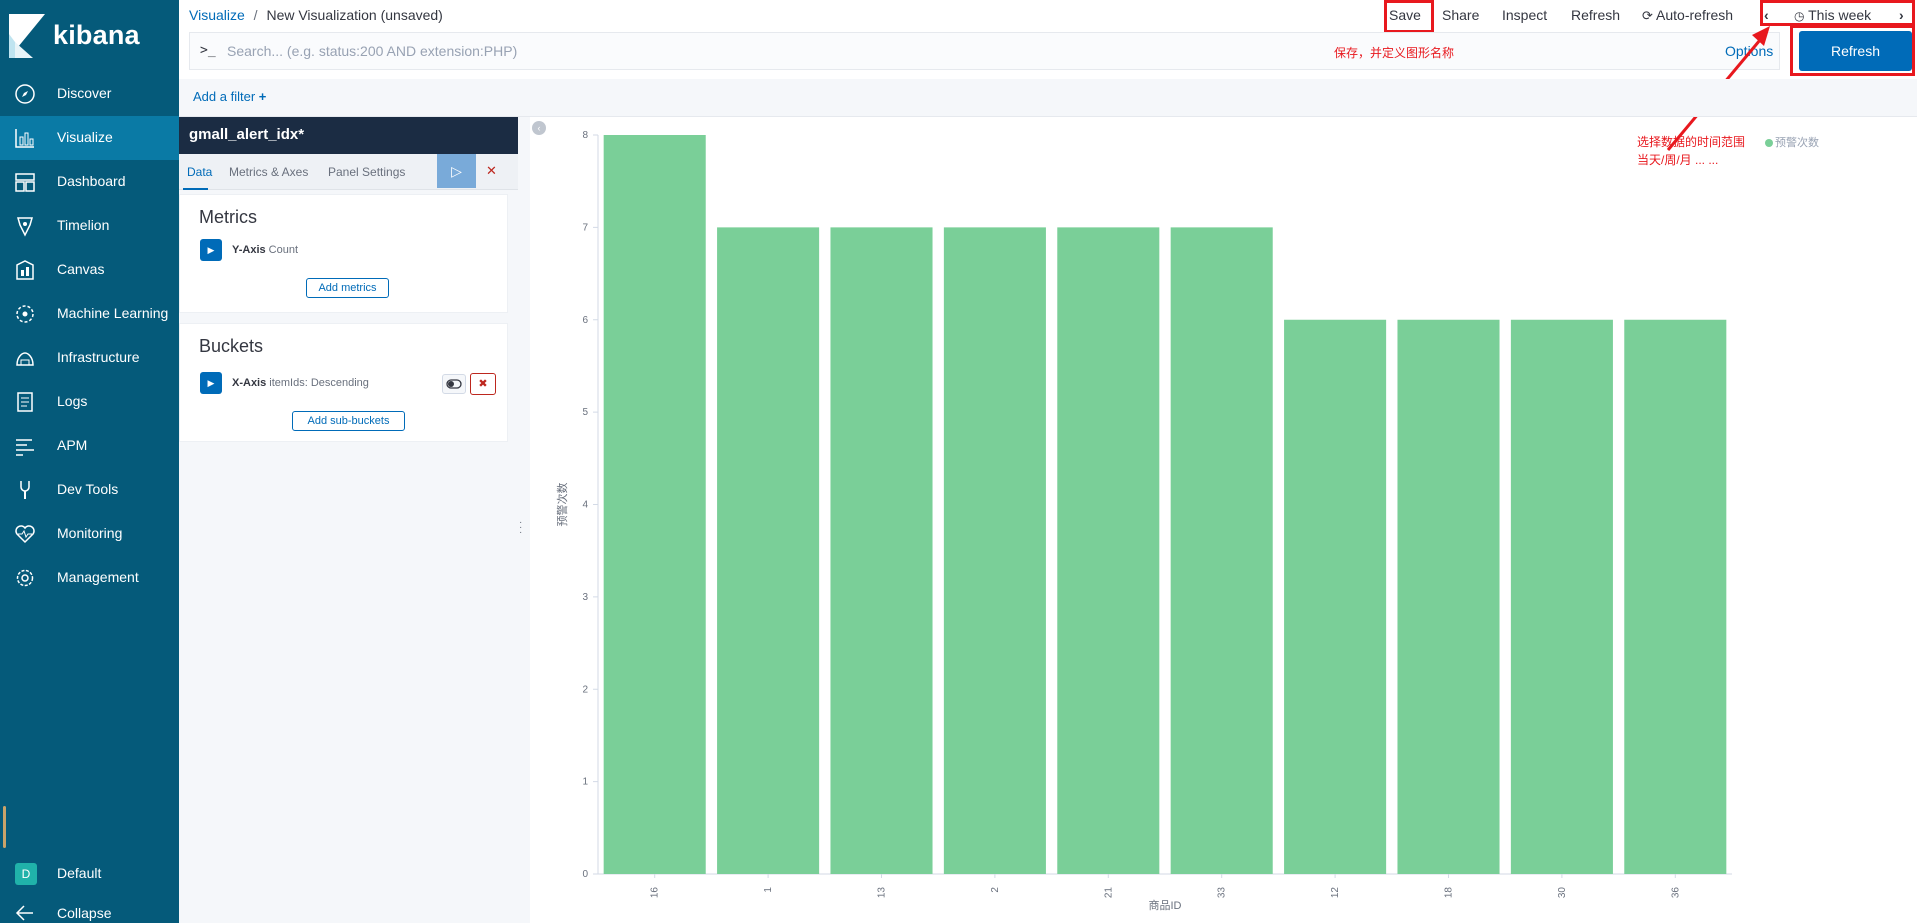 The height and width of the screenshot is (923, 1917). What do you see at coordinates (585, 689) in the screenshot?
I see `y-tick-label: 2` at bounding box center [585, 689].